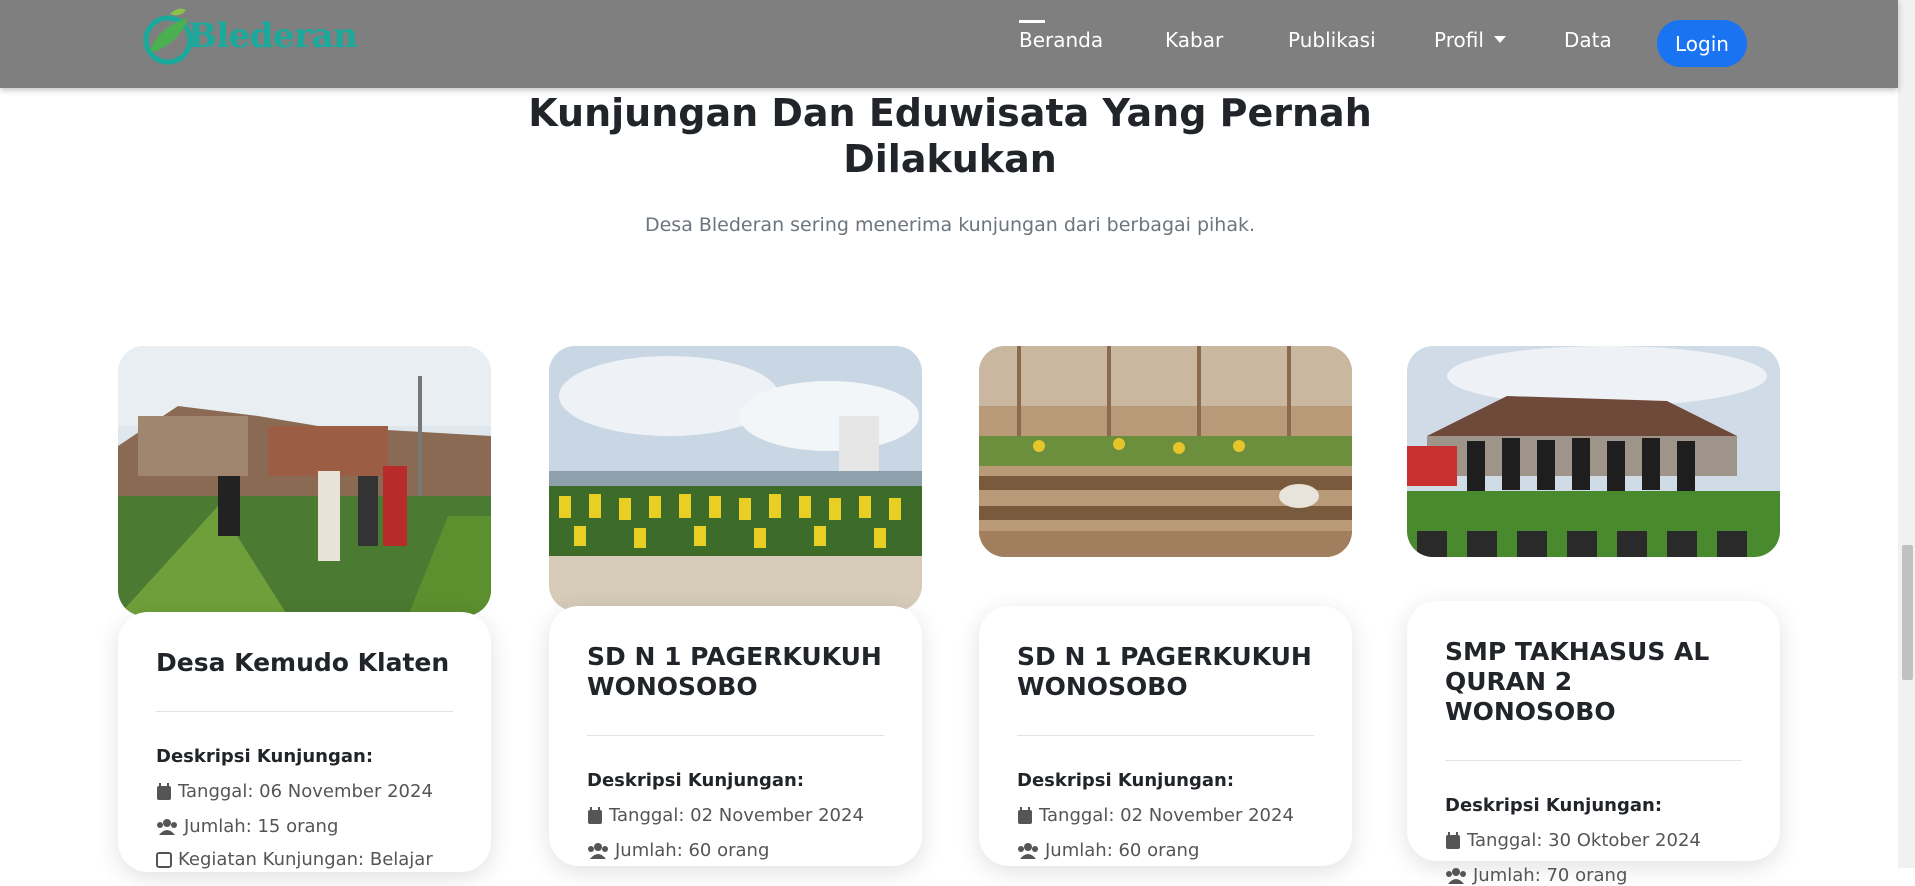  Describe the element at coordinates (1194, 40) in the screenshot. I see `nav-kabar: Kabar` at that location.